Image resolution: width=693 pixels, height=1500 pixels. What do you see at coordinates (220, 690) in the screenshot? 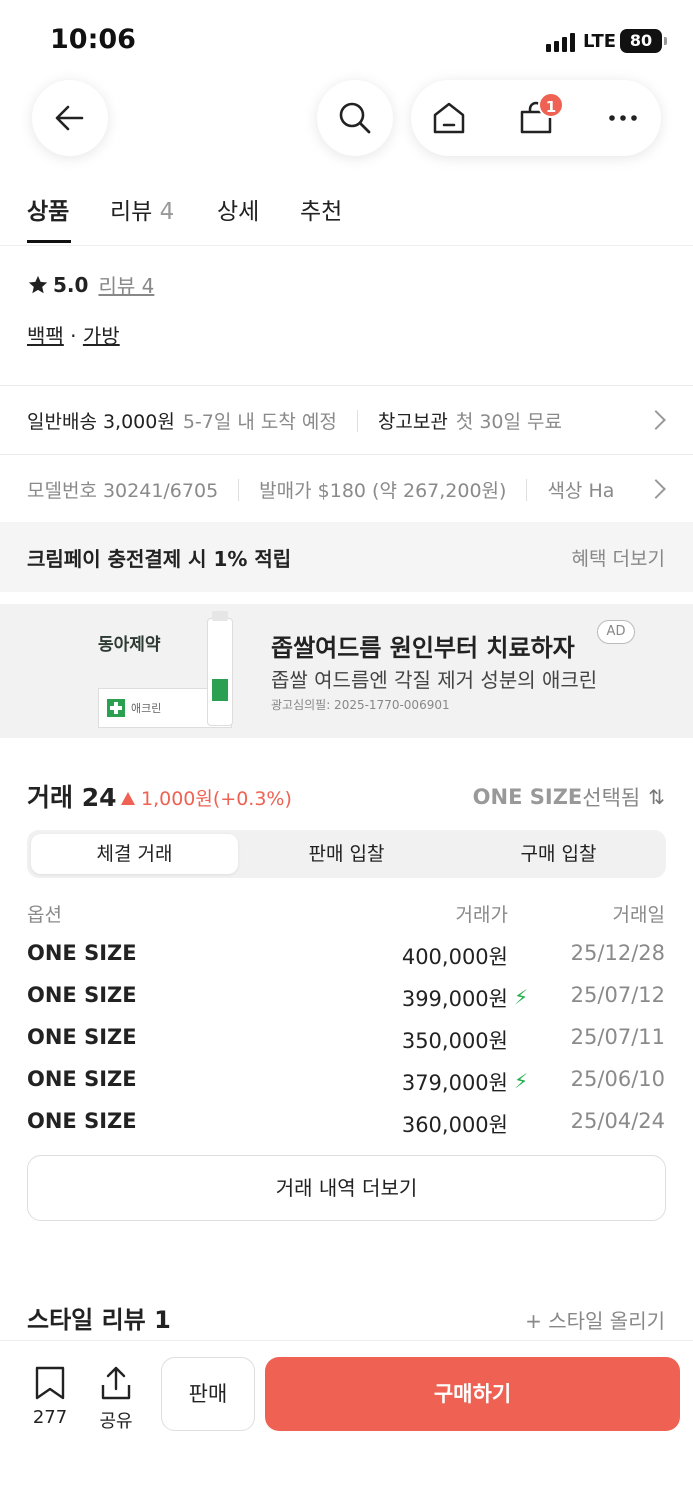
I see `tube-stripe` at bounding box center [220, 690].